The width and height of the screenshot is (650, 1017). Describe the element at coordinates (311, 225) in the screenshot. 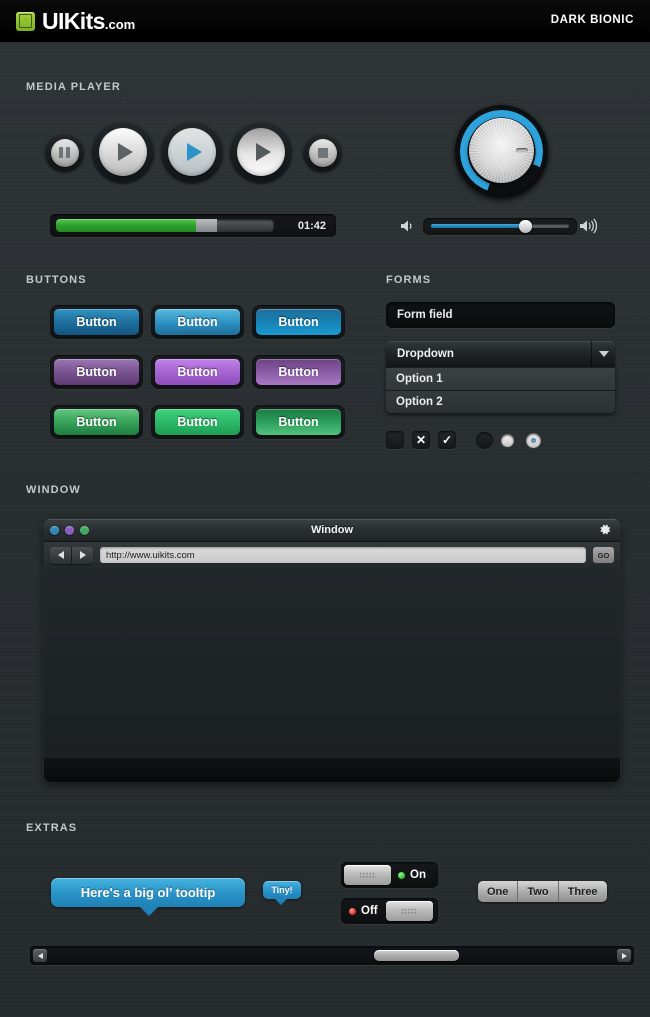

I see `playback-time: 01:42` at that location.